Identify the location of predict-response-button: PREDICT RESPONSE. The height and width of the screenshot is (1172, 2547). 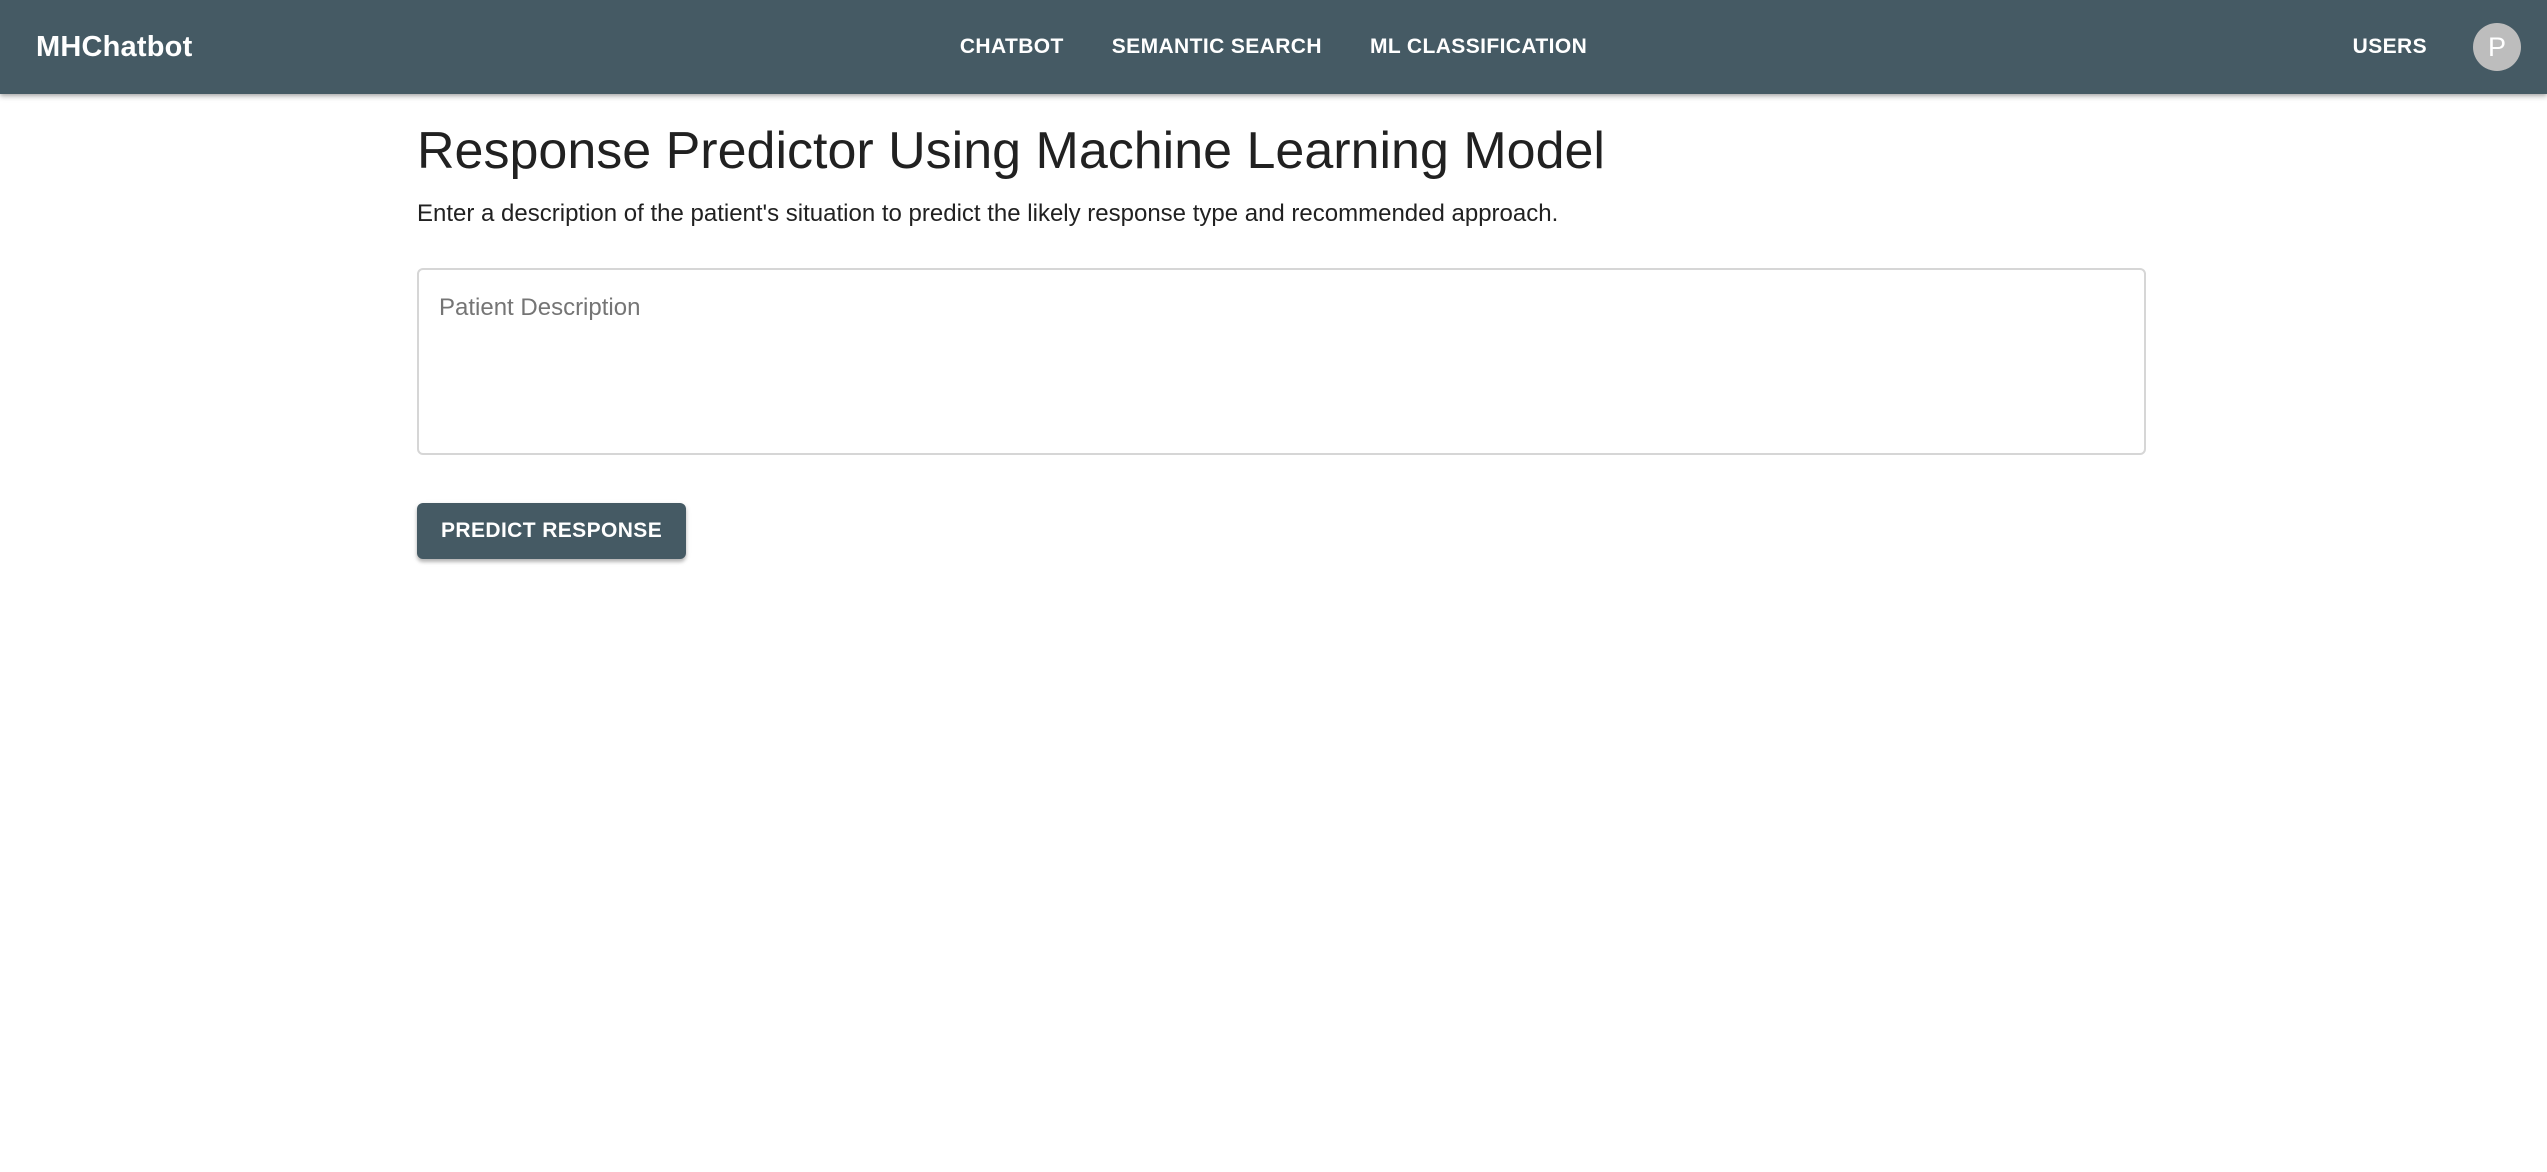
(552, 531).